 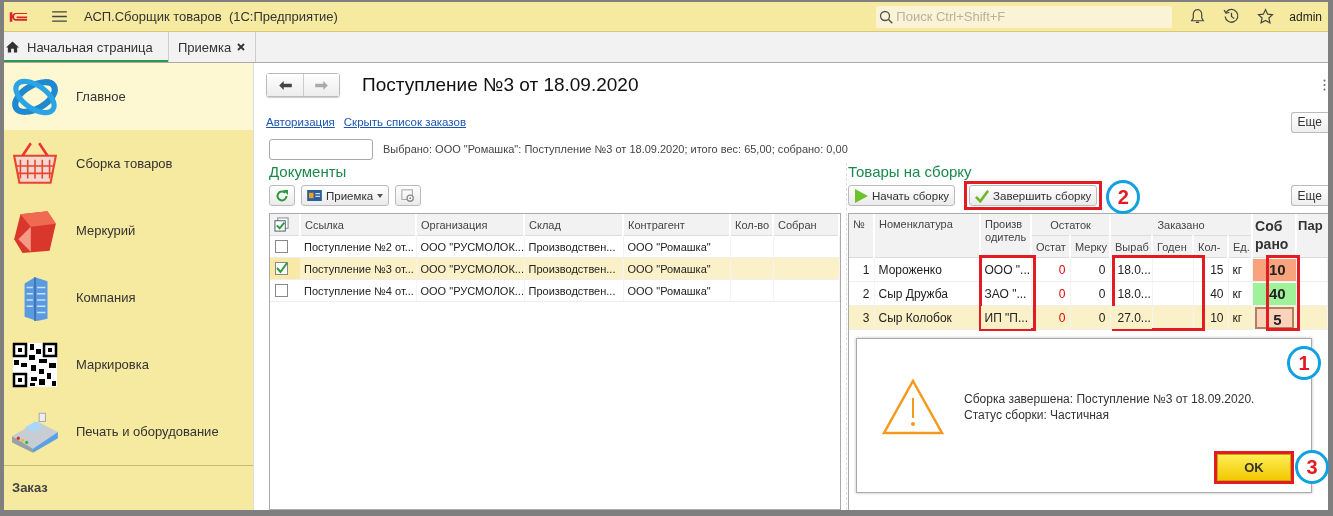 What do you see at coordinates (59, 16) in the screenshot?
I see `menu-icon` at bounding box center [59, 16].